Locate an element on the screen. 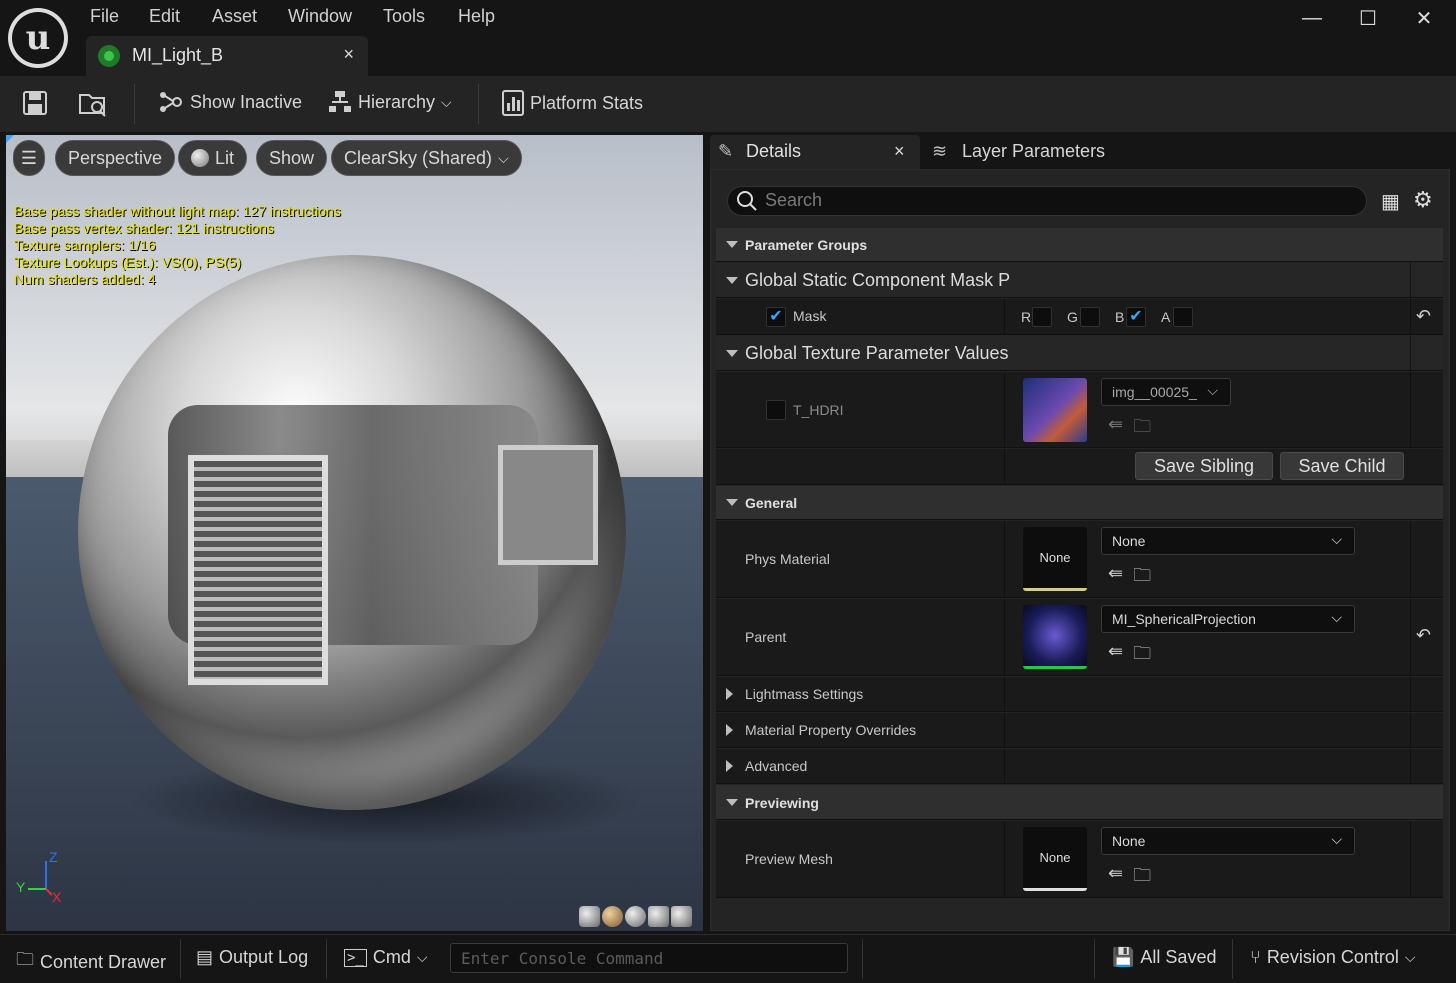 This screenshot has width=1456, height=983. preview-shape-selector is located at coordinates (635, 916).